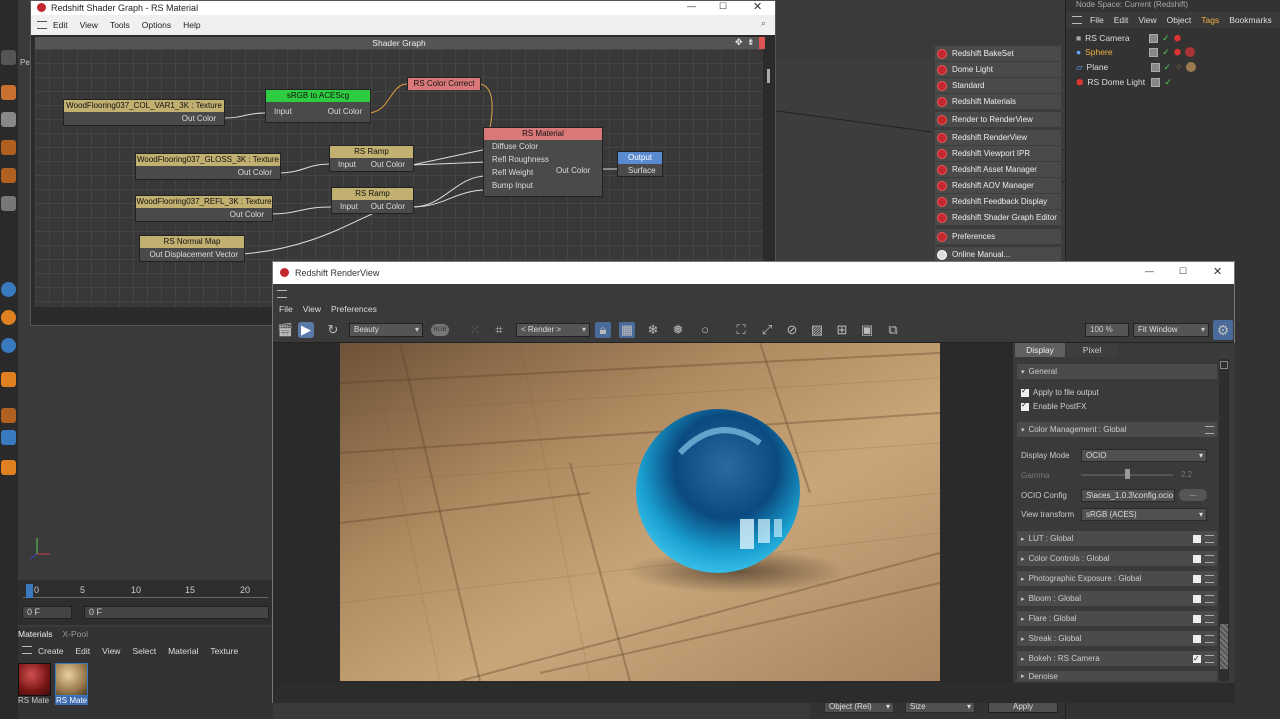  What do you see at coordinates (723, 6) in the screenshot?
I see `maximize-icon: ☐` at bounding box center [723, 6].